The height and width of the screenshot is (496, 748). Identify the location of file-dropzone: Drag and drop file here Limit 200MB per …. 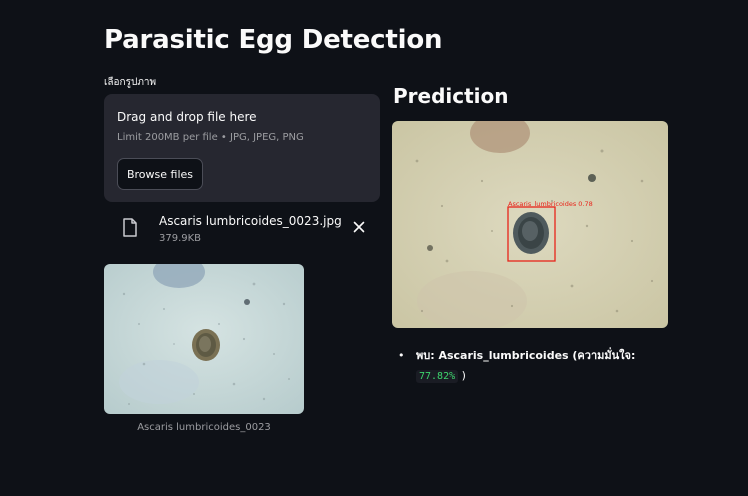
(242, 148).